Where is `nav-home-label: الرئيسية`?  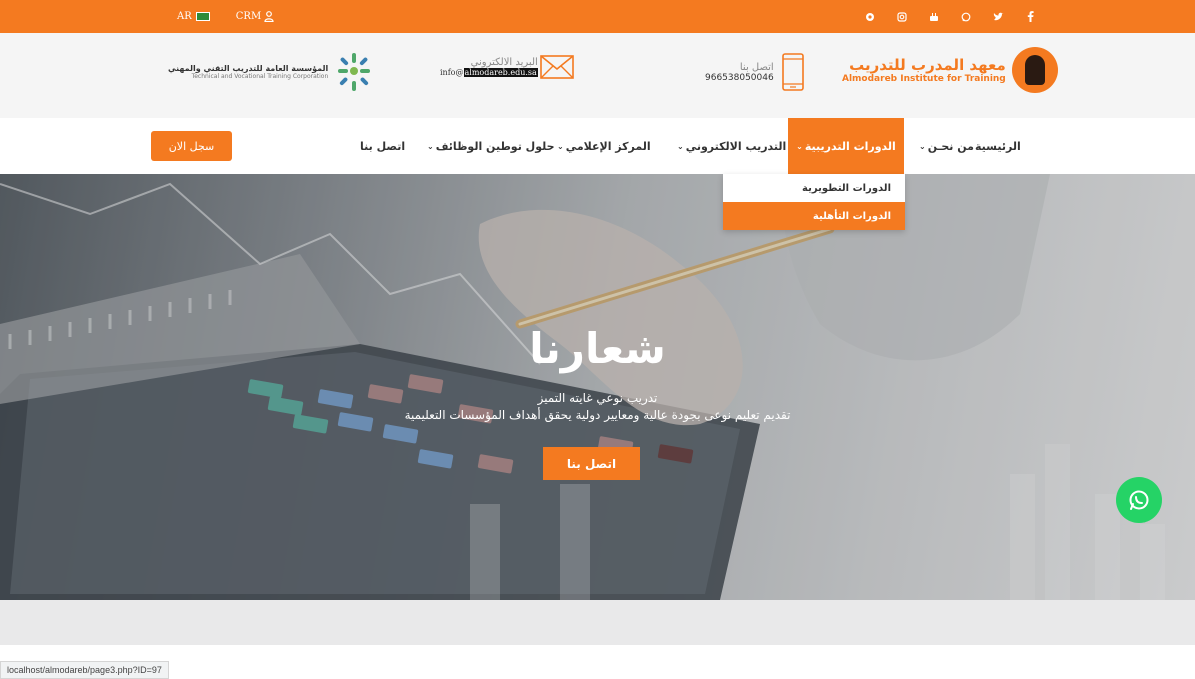 nav-home-label: الرئيسية is located at coordinates (998, 146).